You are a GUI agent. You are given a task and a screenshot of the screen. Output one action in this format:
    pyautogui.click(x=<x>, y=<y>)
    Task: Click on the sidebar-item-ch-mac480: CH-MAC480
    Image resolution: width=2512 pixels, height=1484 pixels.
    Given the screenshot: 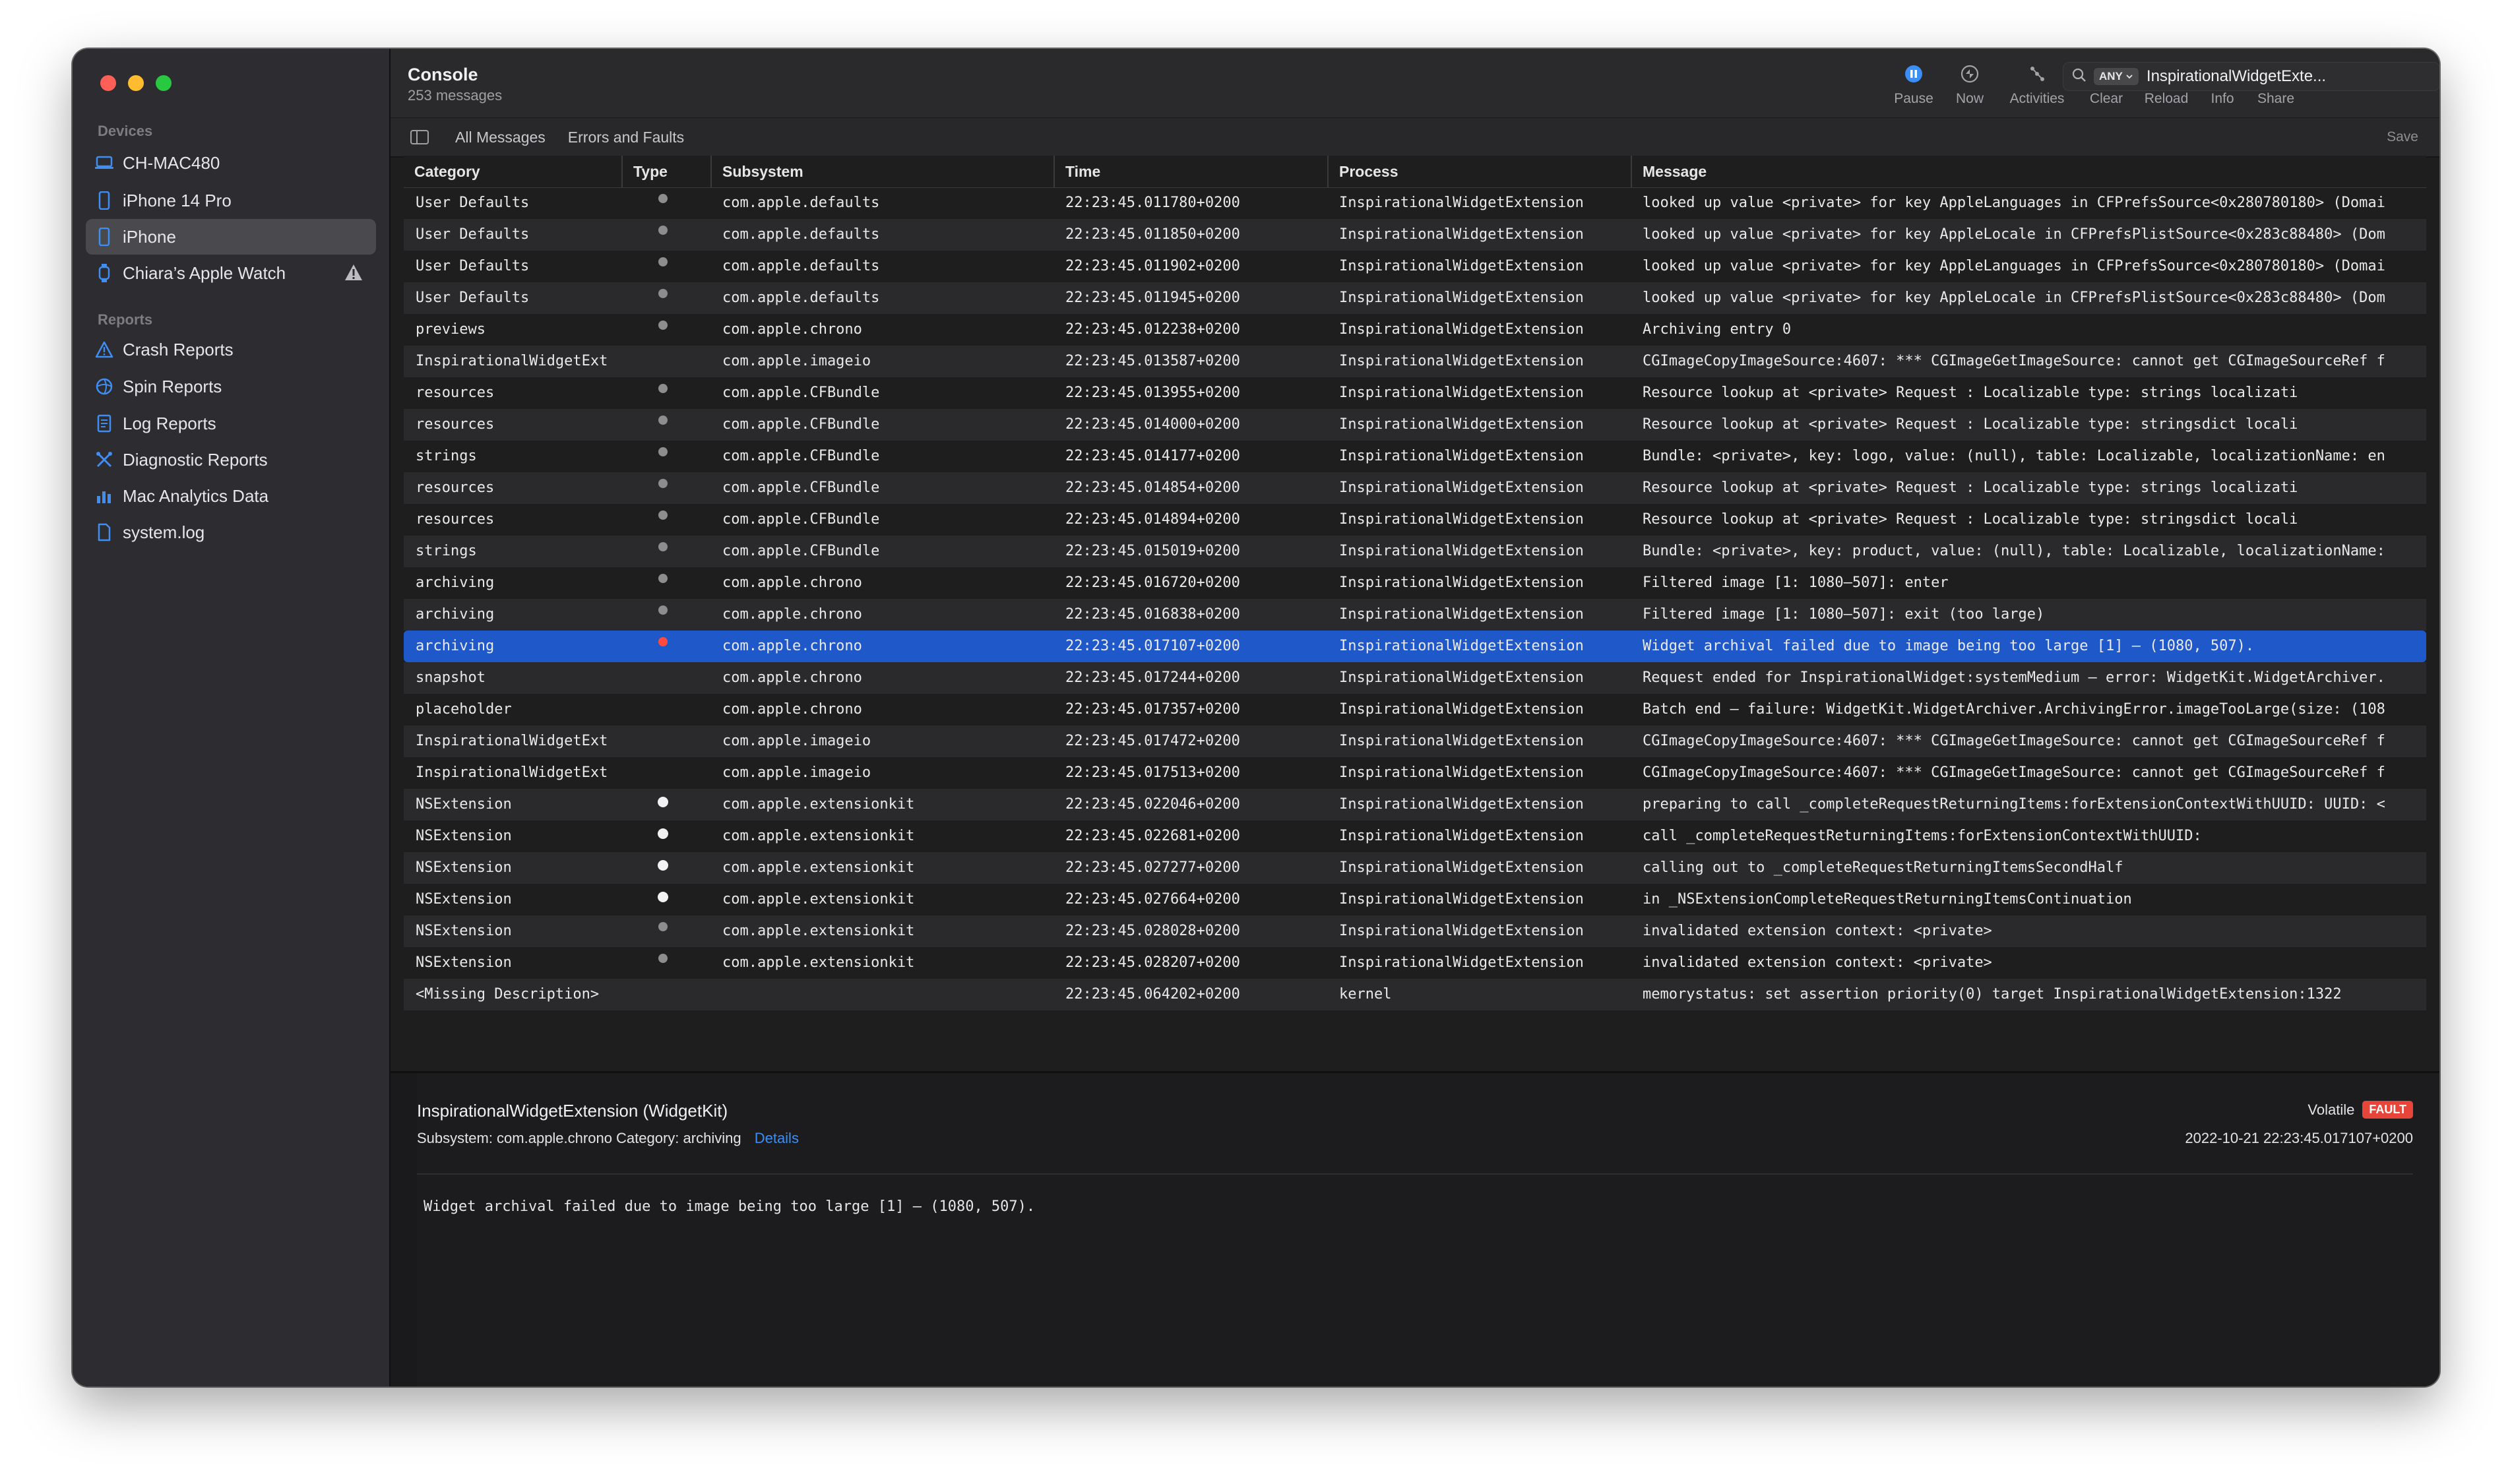 What is the action you would take?
    pyautogui.click(x=231, y=163)
    